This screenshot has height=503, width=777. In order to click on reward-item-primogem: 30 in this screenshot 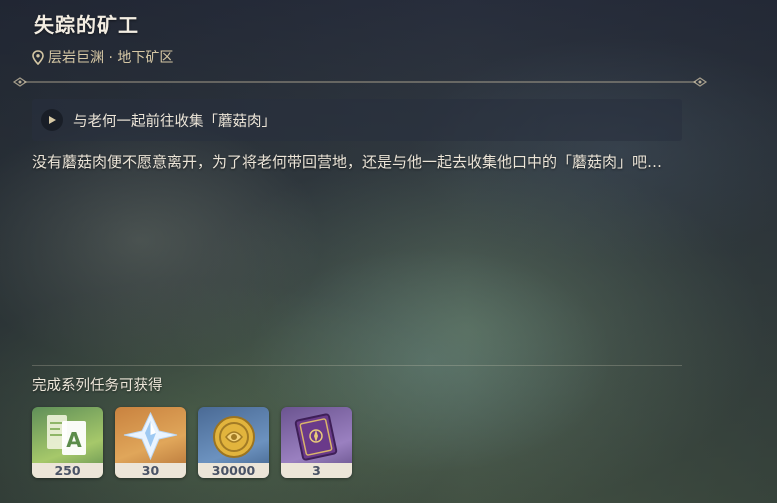, I will do `click(150, 442)`.